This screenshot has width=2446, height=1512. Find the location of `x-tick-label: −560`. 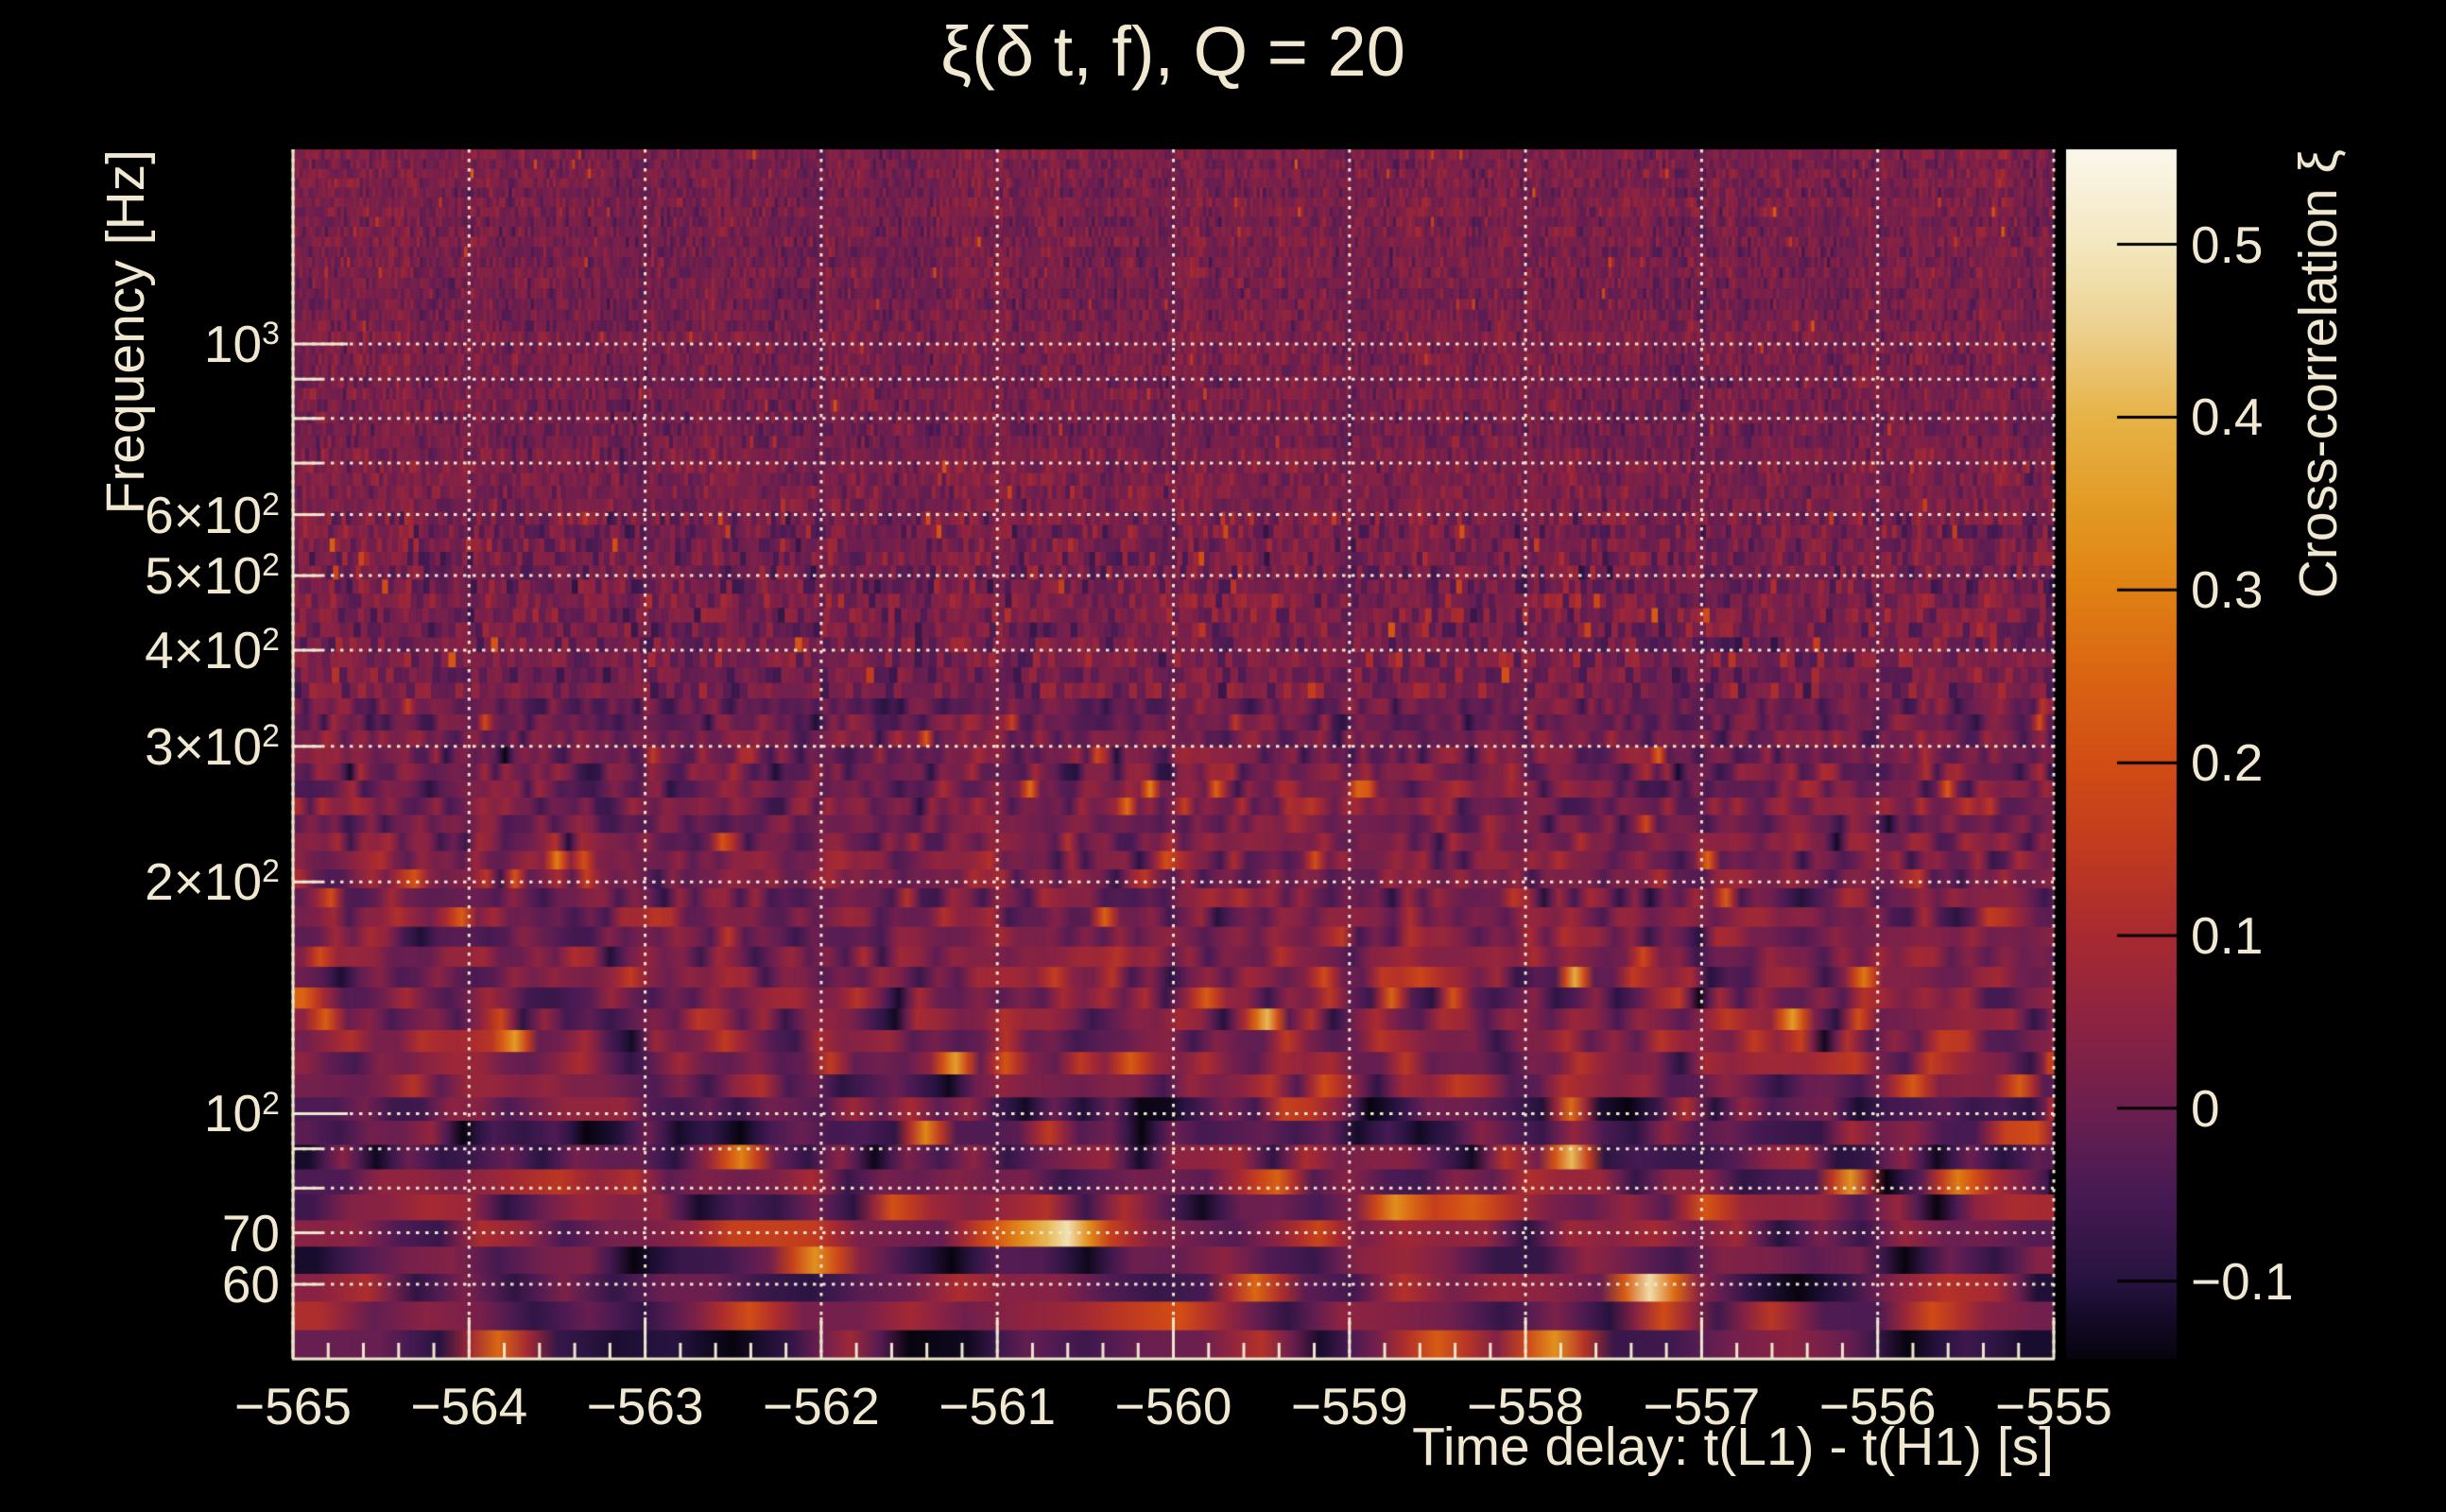

x-tick-label: −560 is located at coordinates (1173, 1406).